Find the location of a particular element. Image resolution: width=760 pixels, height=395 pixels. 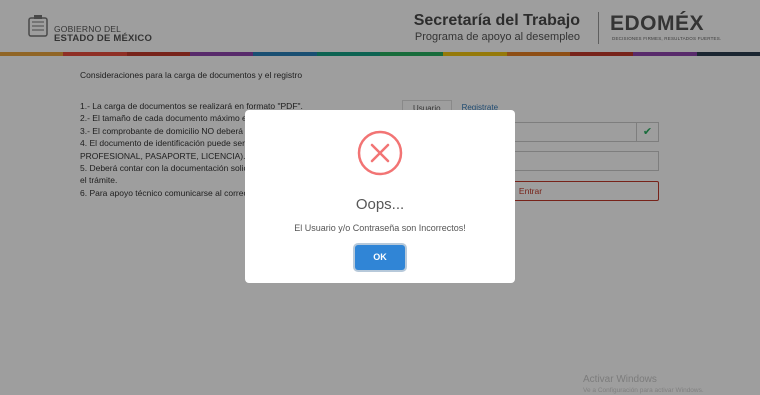

ok-button: OK is located at coordinates (380, 257).